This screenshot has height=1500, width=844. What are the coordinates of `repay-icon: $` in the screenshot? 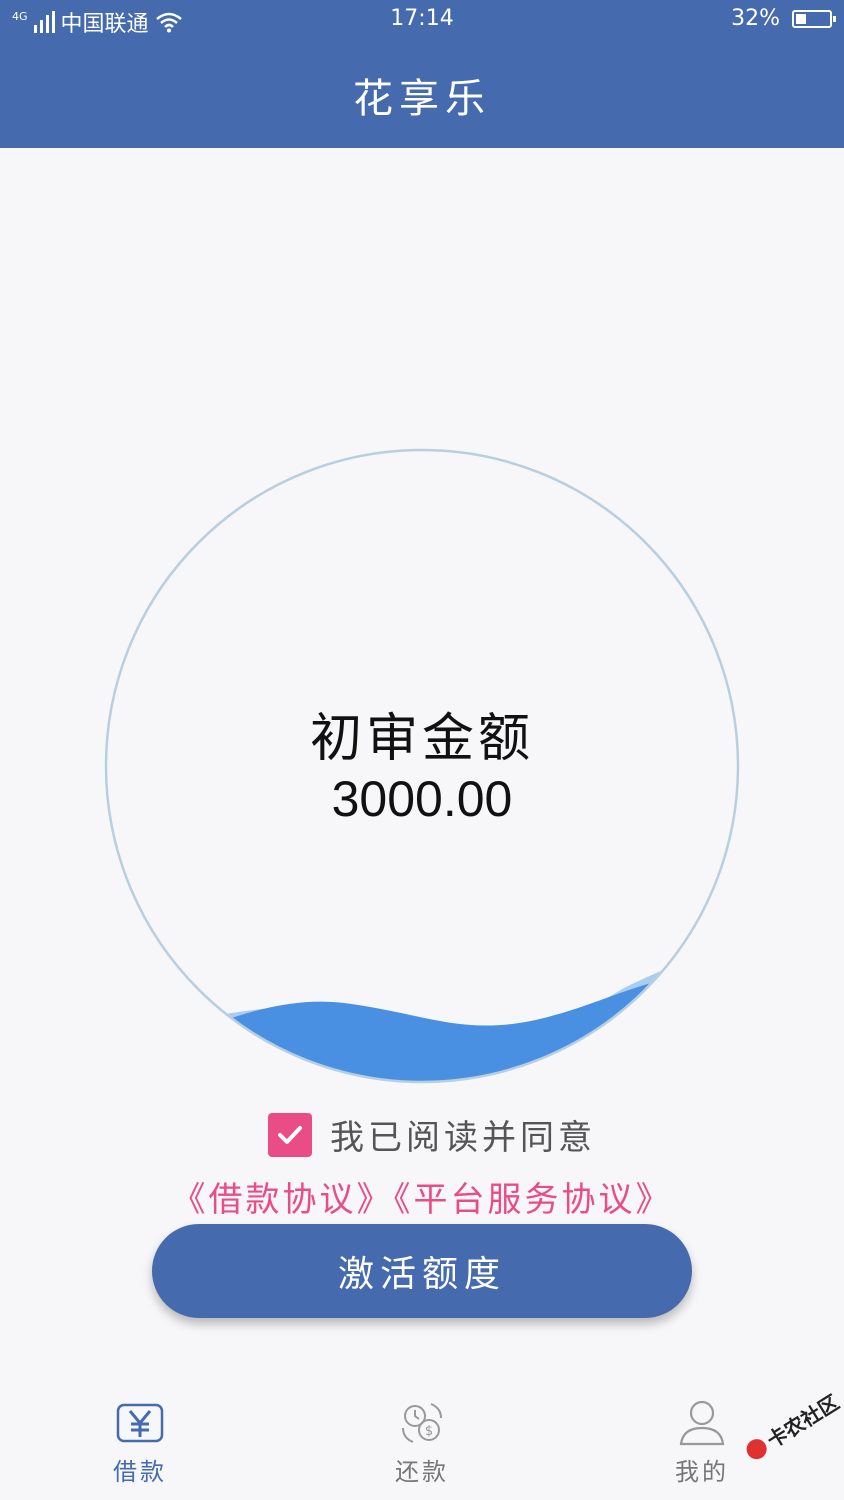 It's located at (422, 1423).